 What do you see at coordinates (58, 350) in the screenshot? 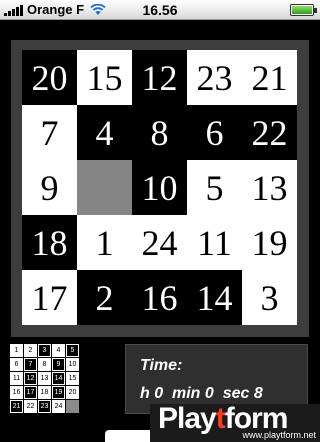
I see `preview-tile: 4` at bounding box center [58, 350].